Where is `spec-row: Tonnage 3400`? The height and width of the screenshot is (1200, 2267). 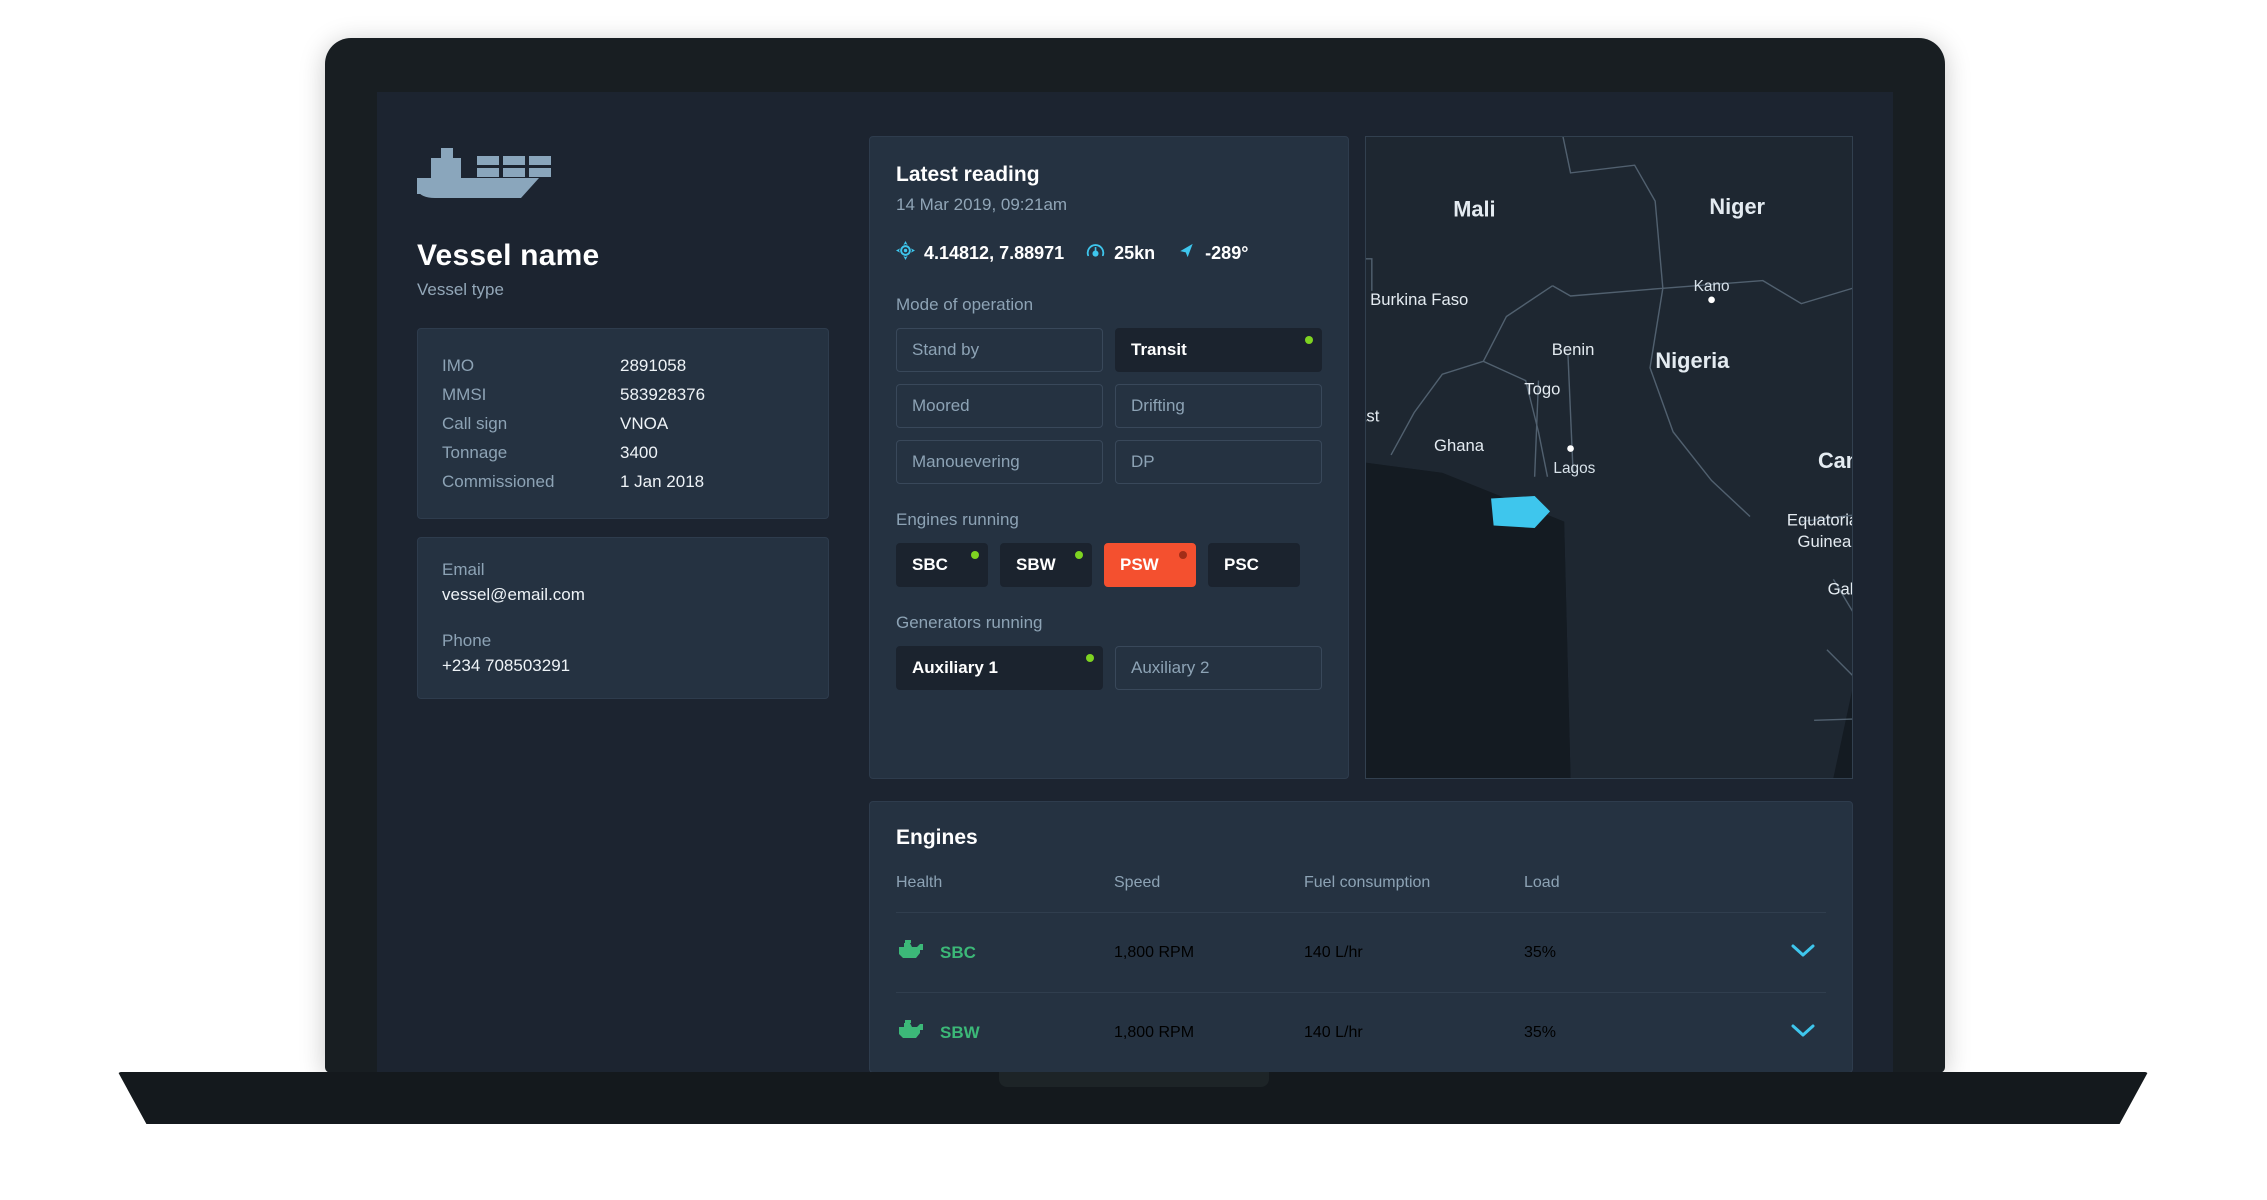
spec-row: Tonnage 3400 is located at coordinates (623, 452).